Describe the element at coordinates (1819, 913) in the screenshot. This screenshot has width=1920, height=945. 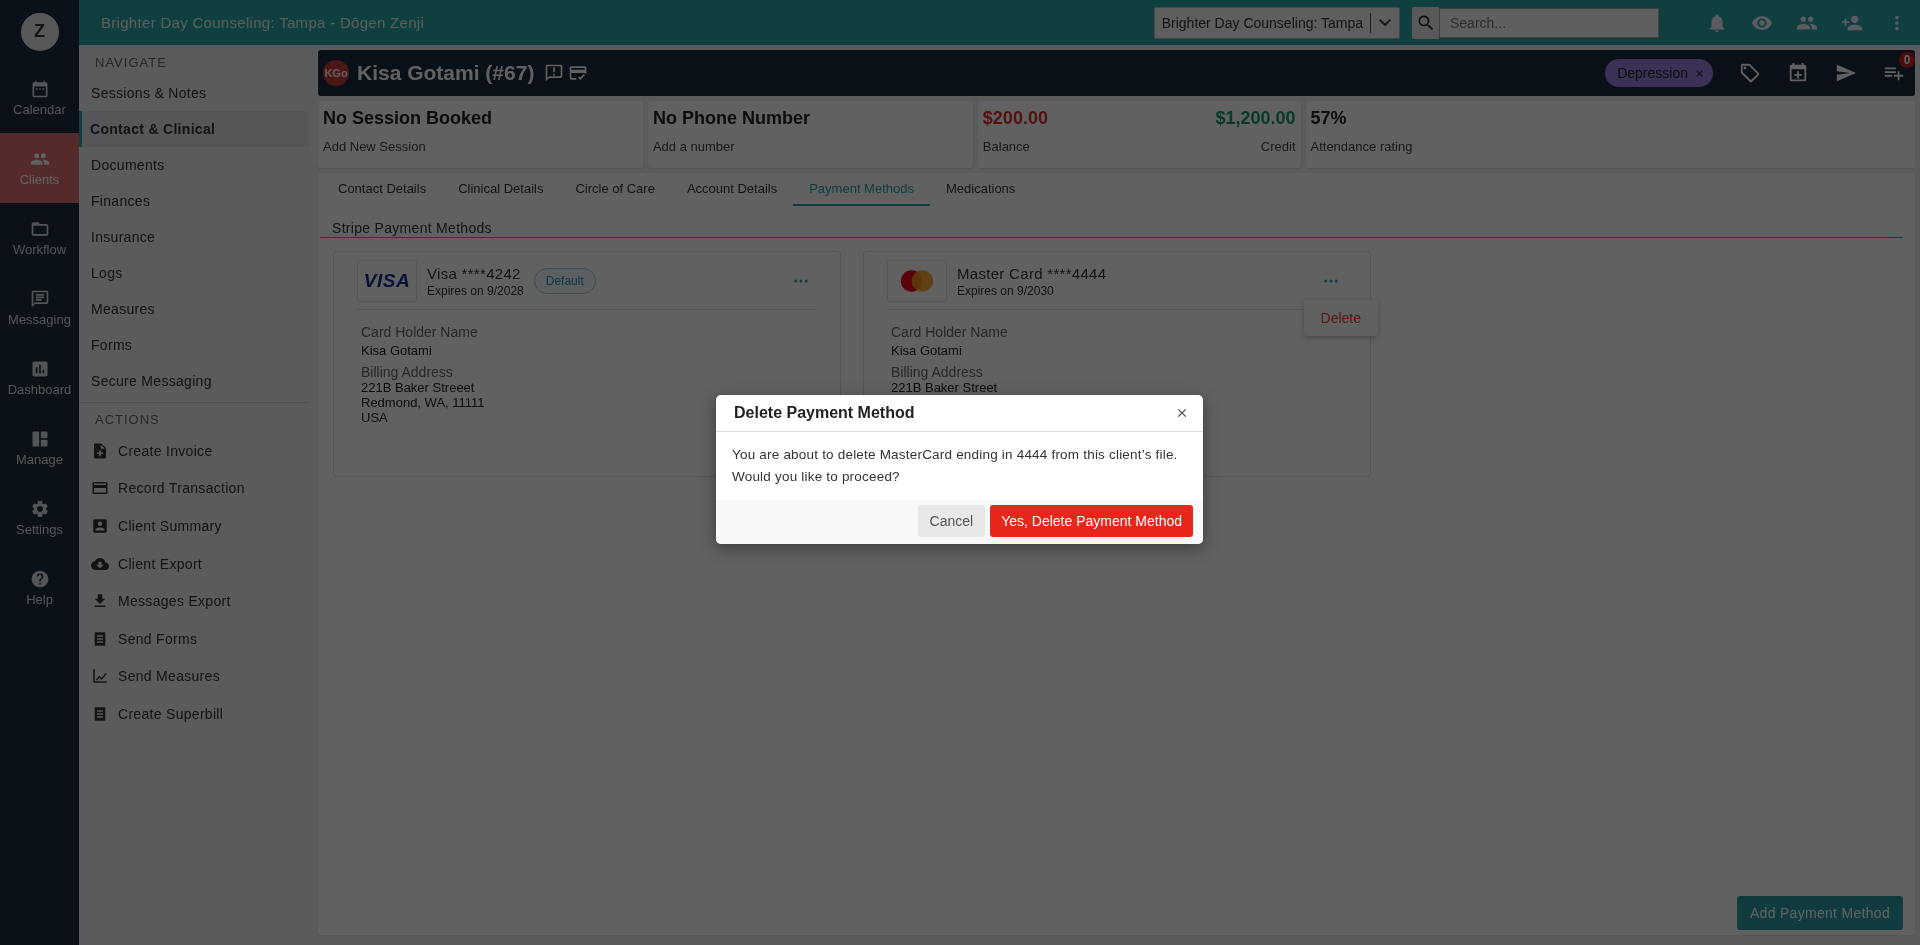
I see `add-payment-method-button: Add Payment Method` at that location.